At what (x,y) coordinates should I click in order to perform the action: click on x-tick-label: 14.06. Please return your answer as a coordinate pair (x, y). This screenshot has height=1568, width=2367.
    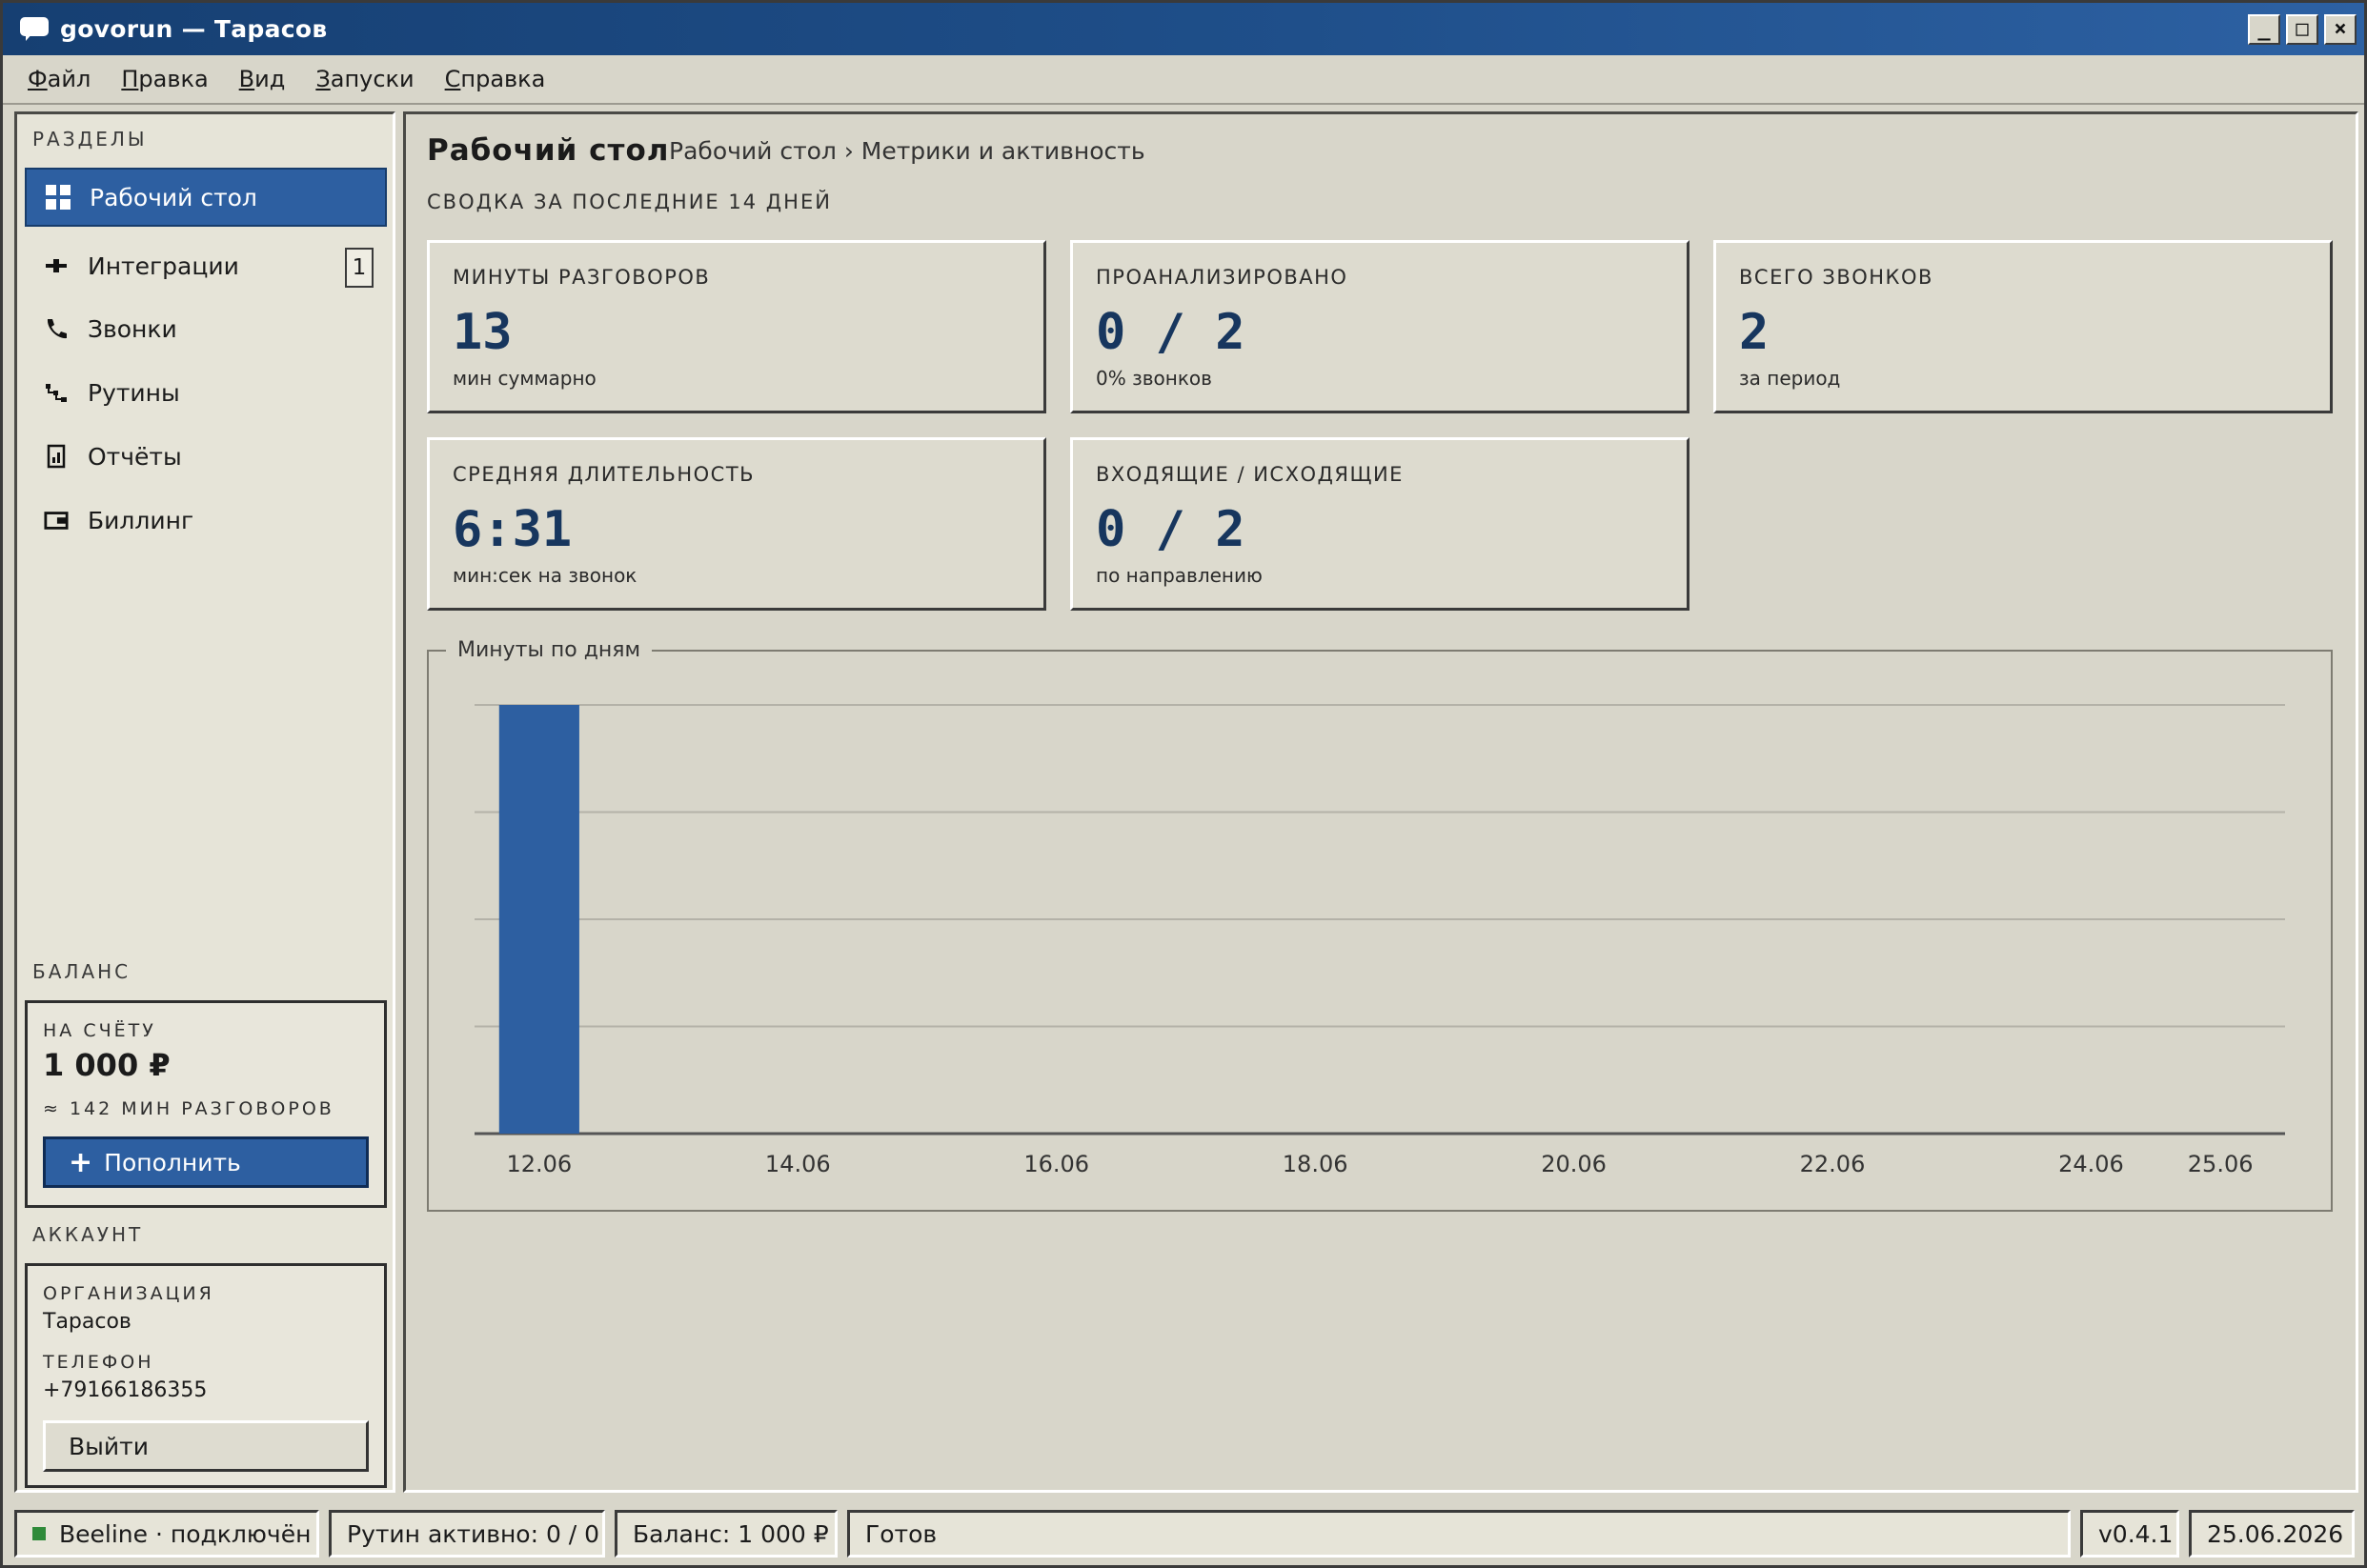
    Looking at the image, I should click on (798, 1164).